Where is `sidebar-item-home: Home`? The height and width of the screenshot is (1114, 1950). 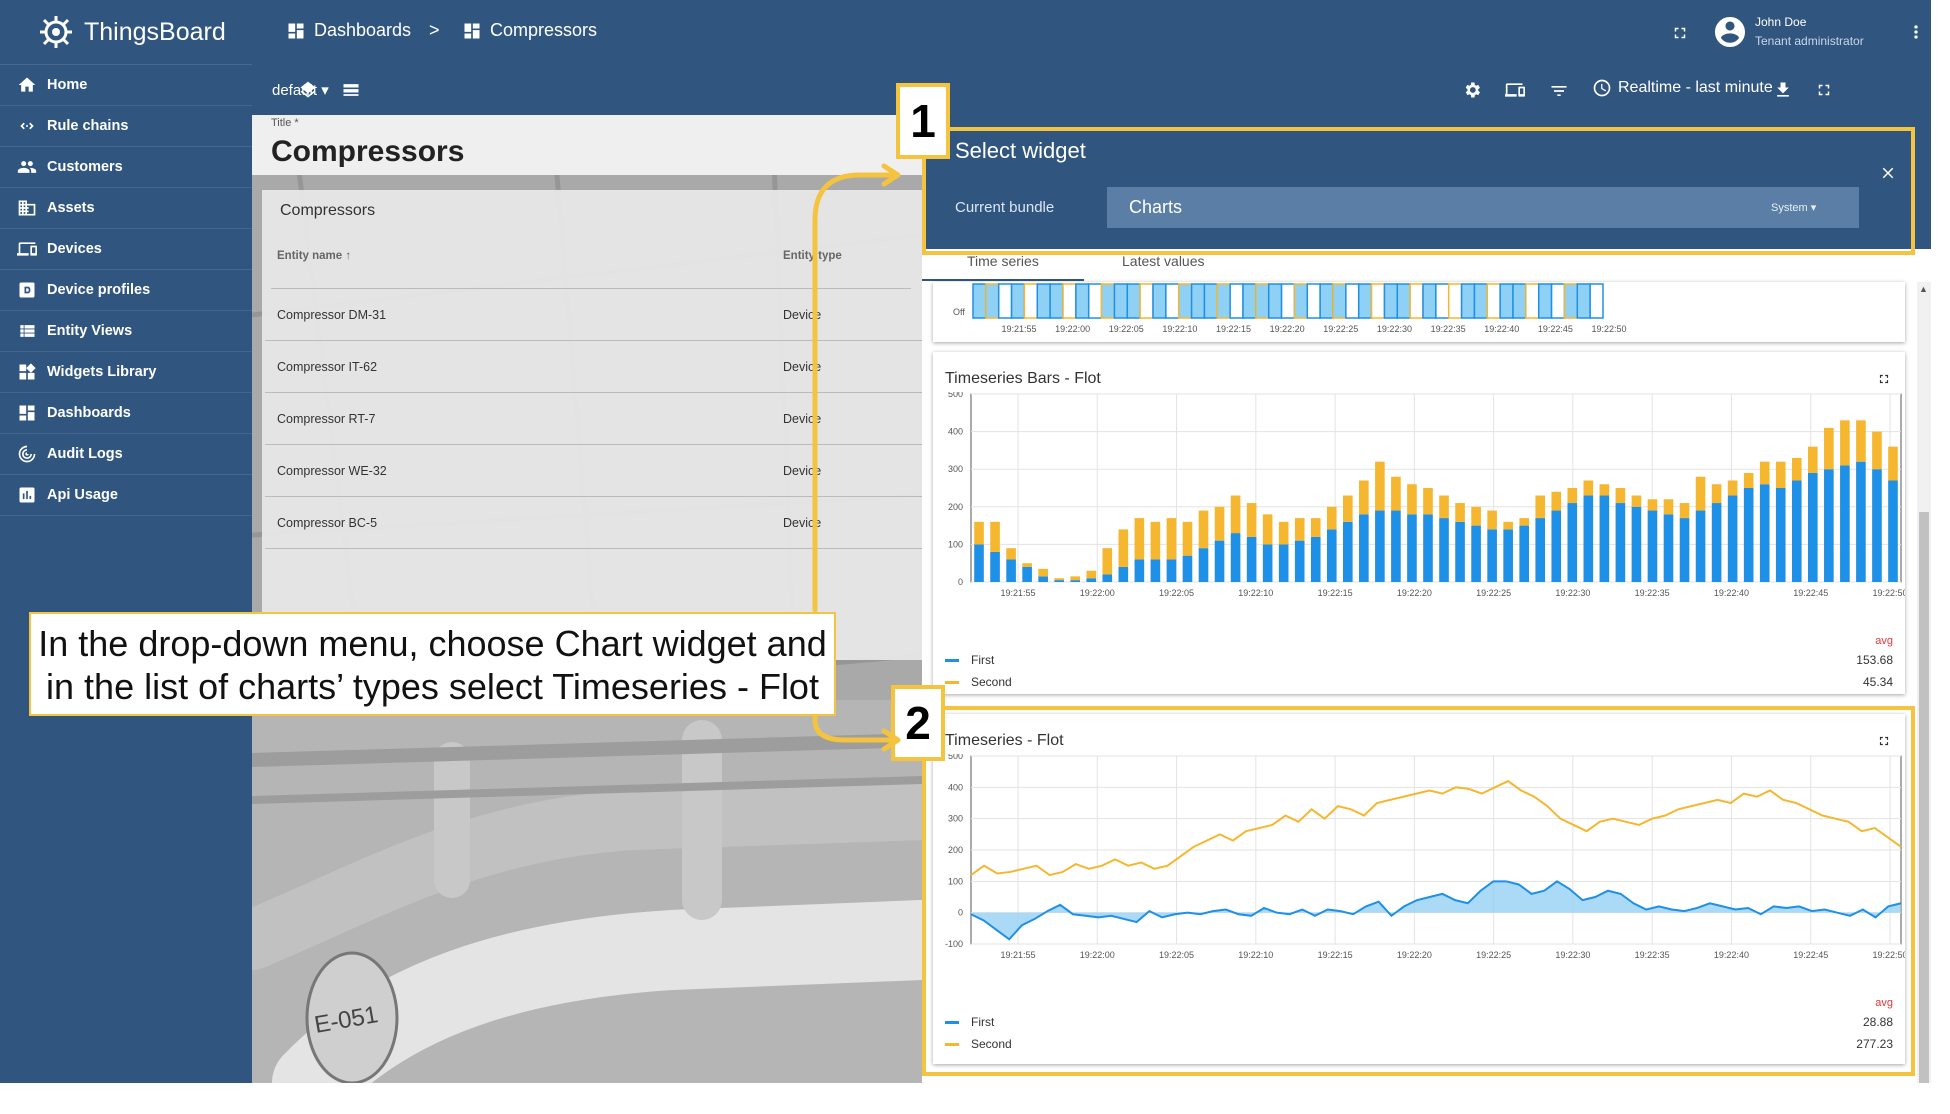
sidebar-item-home: Home is located at coordinates (126, 85).